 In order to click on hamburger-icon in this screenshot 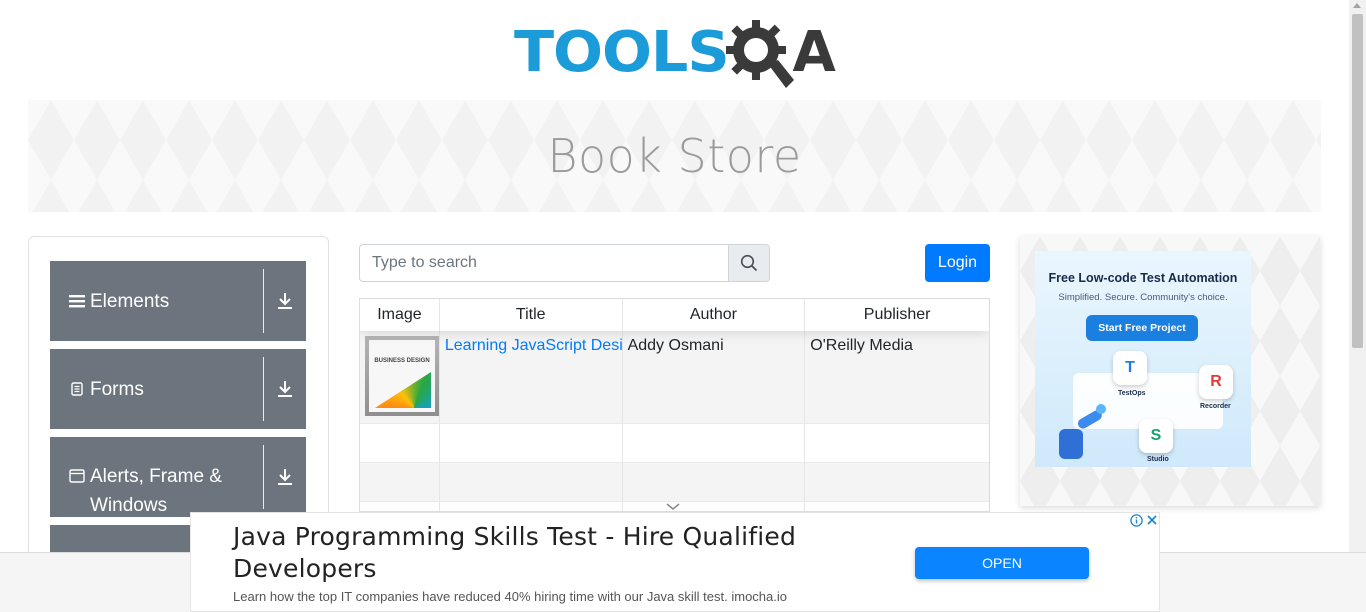, I will do `click(77, 301)`.